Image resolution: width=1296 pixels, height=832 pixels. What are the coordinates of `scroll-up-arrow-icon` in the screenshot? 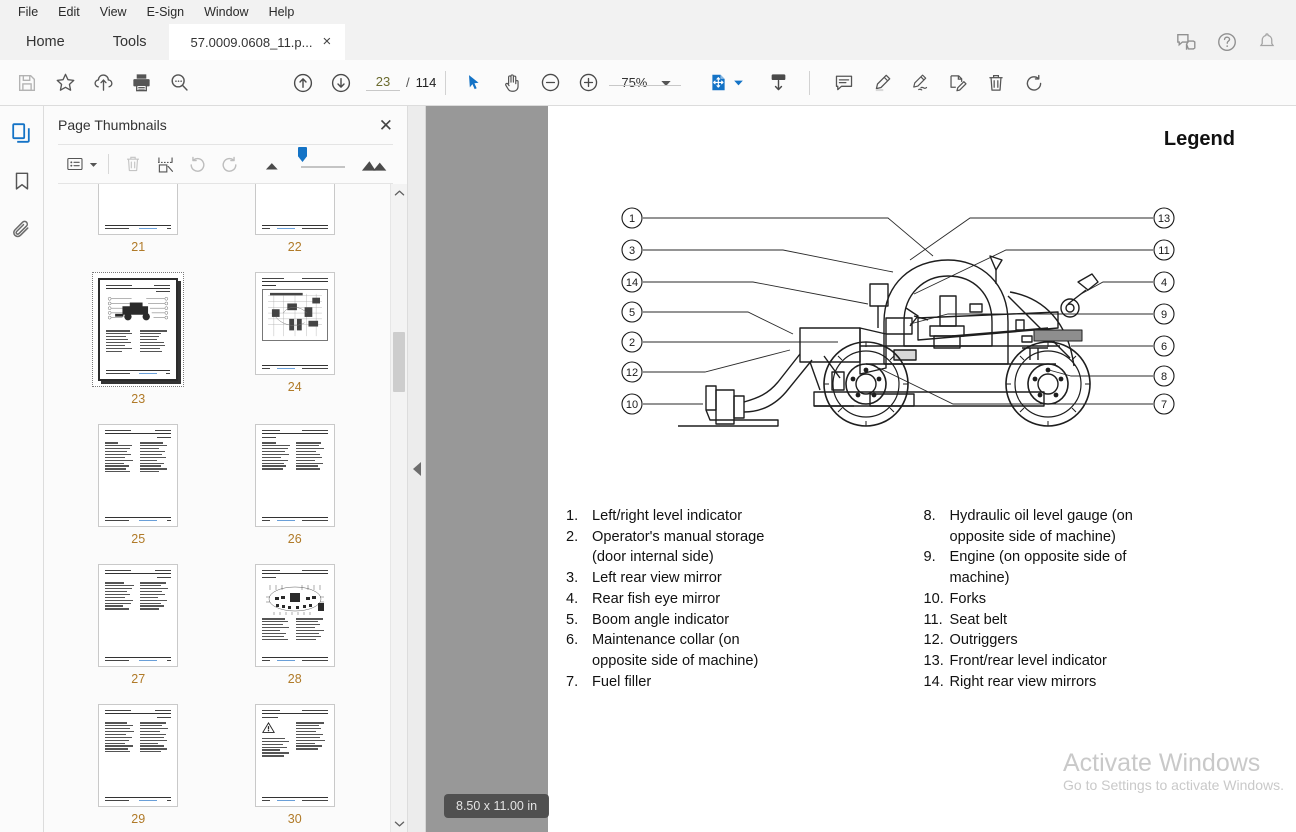 It's located at (399, 192).